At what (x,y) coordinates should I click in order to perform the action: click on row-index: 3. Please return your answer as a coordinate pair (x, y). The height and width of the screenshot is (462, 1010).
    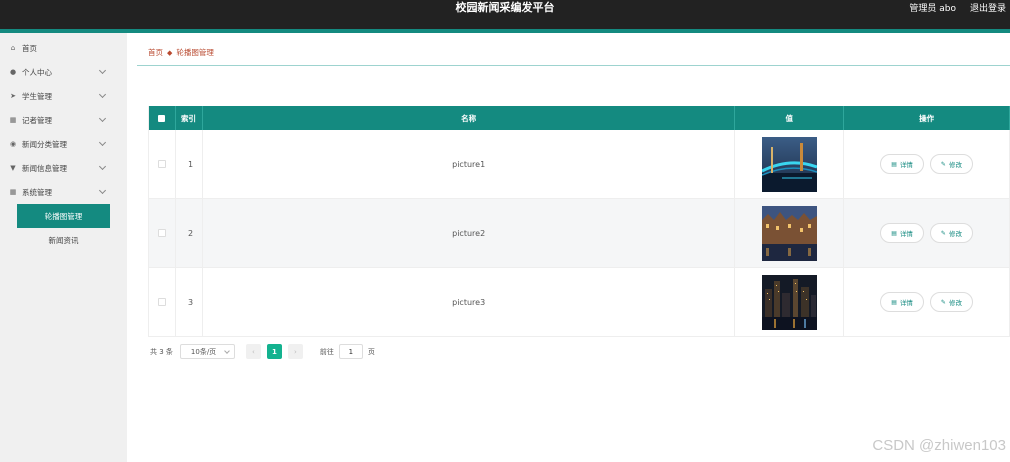
    Looking at the image, I should click on (189, 302).